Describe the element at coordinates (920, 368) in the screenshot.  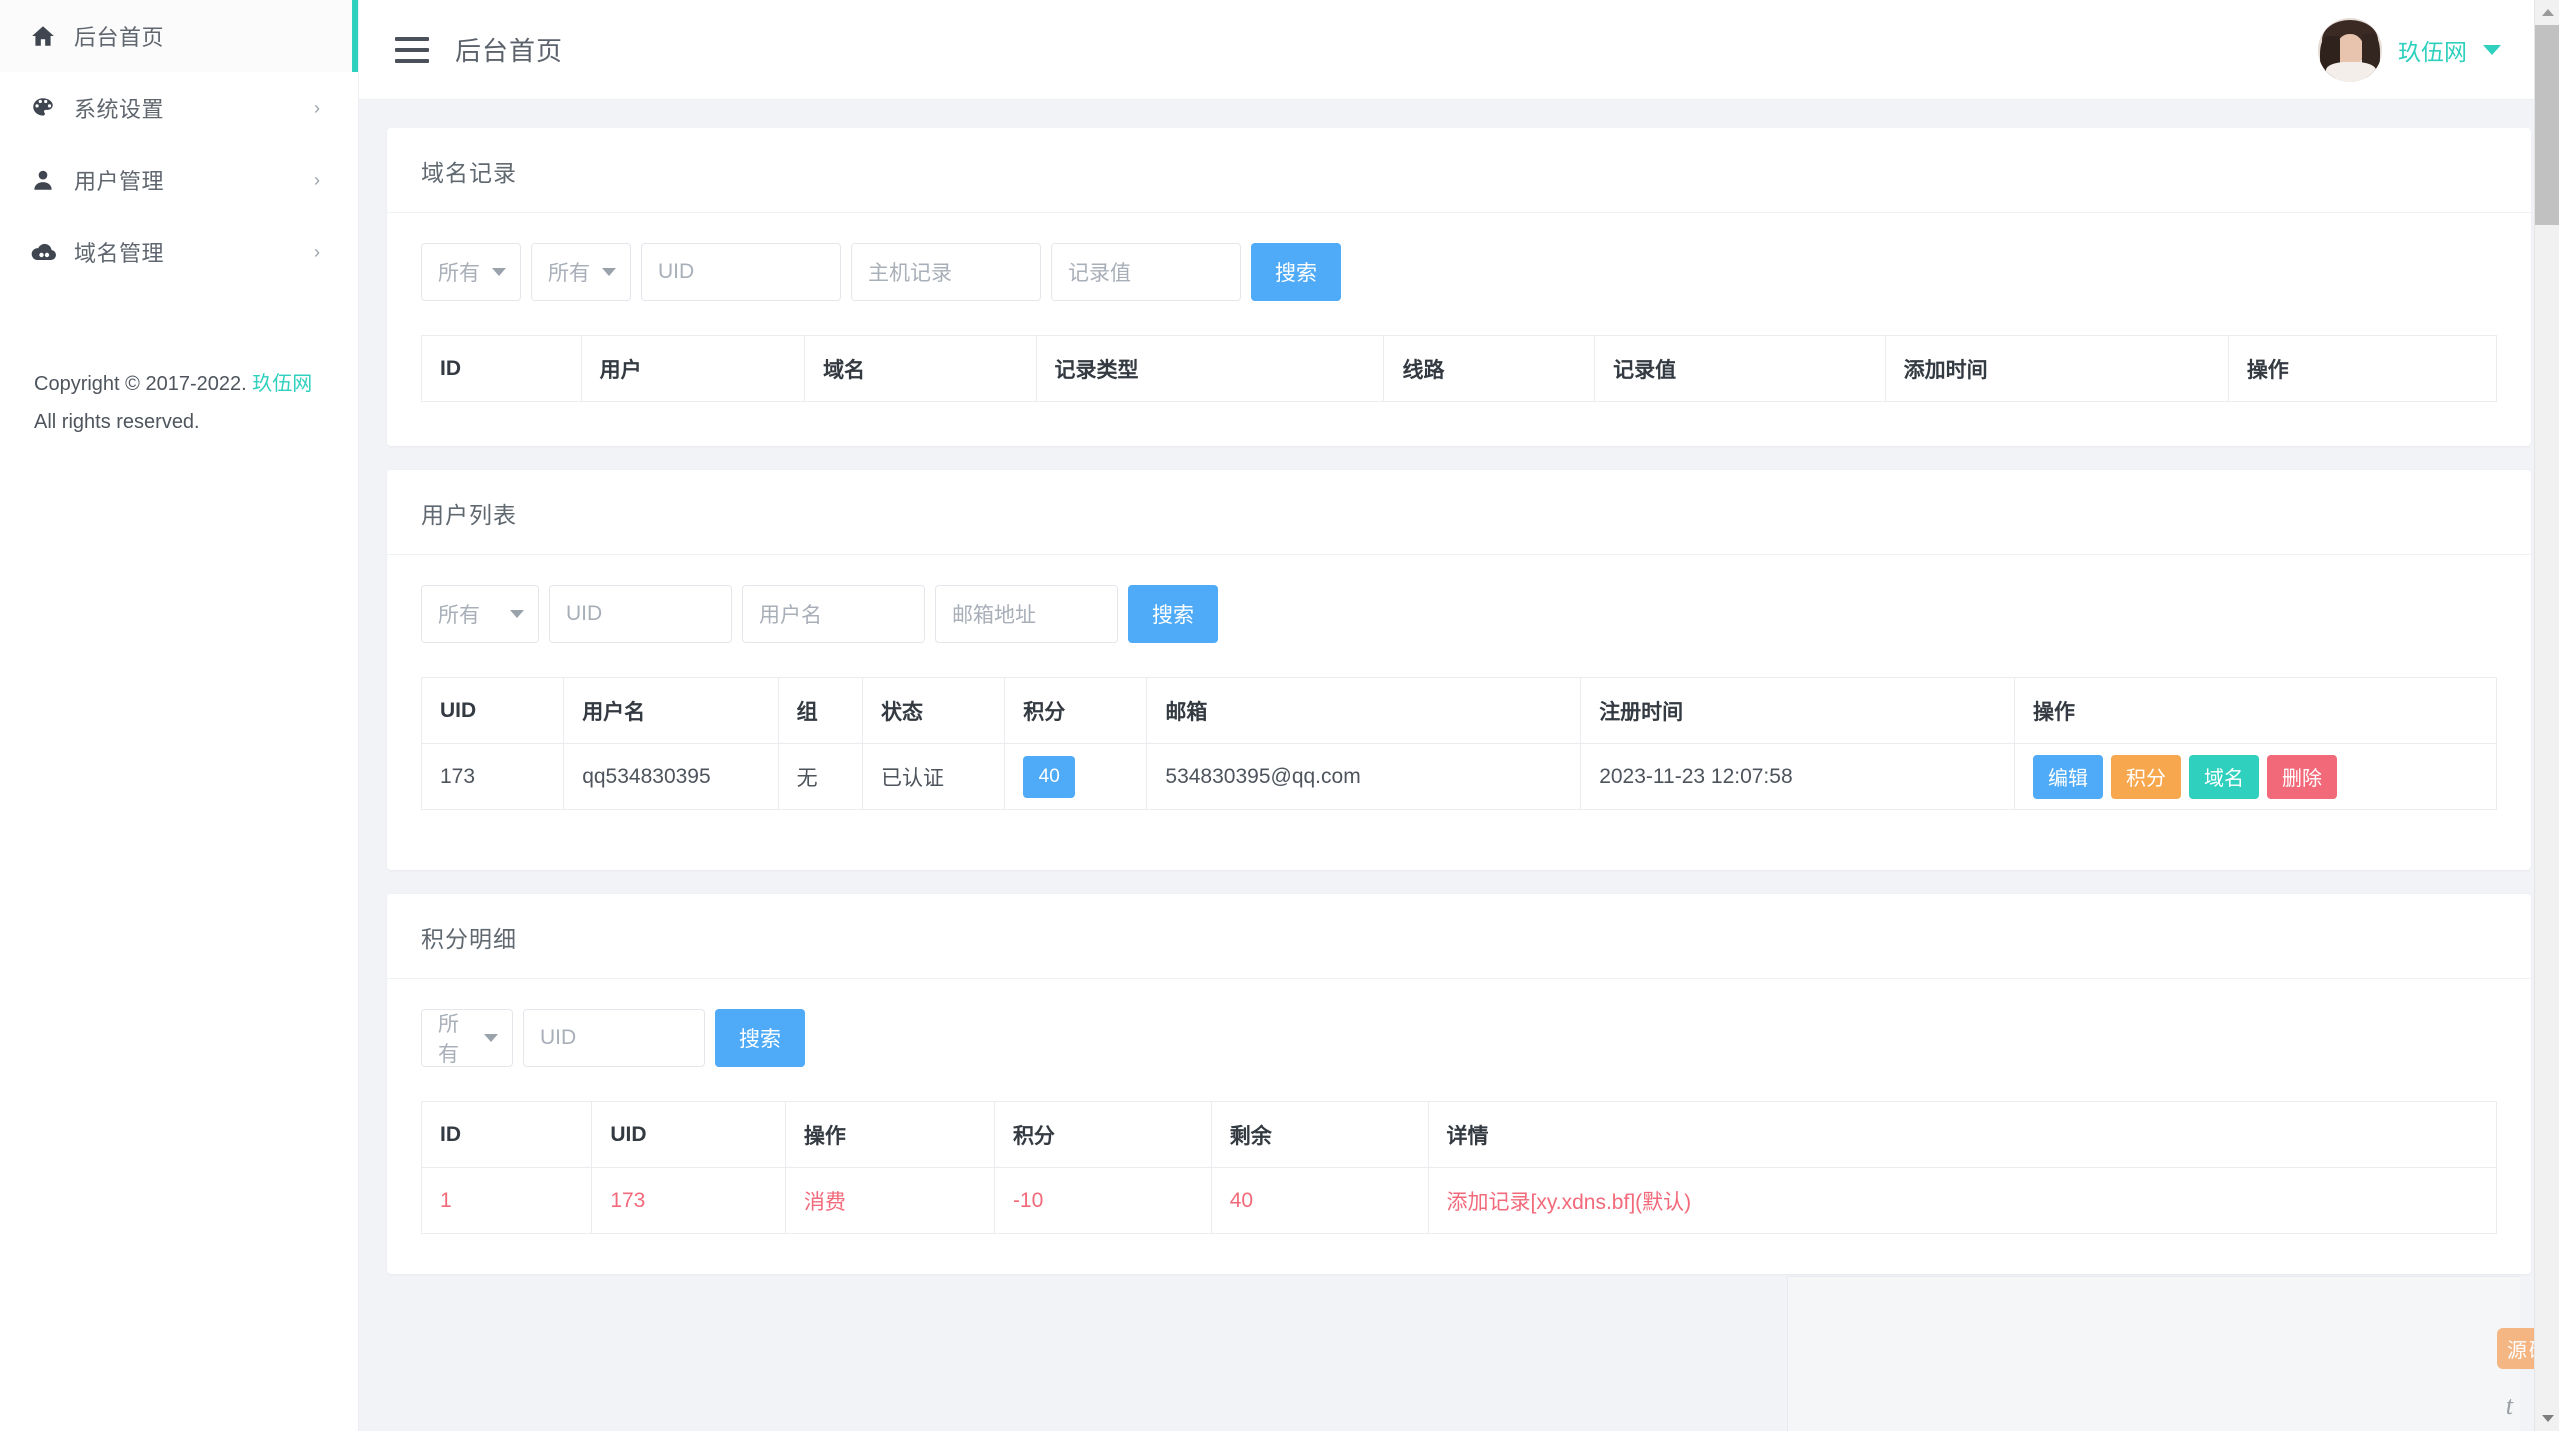
I see `column-header: 域名` at that location.